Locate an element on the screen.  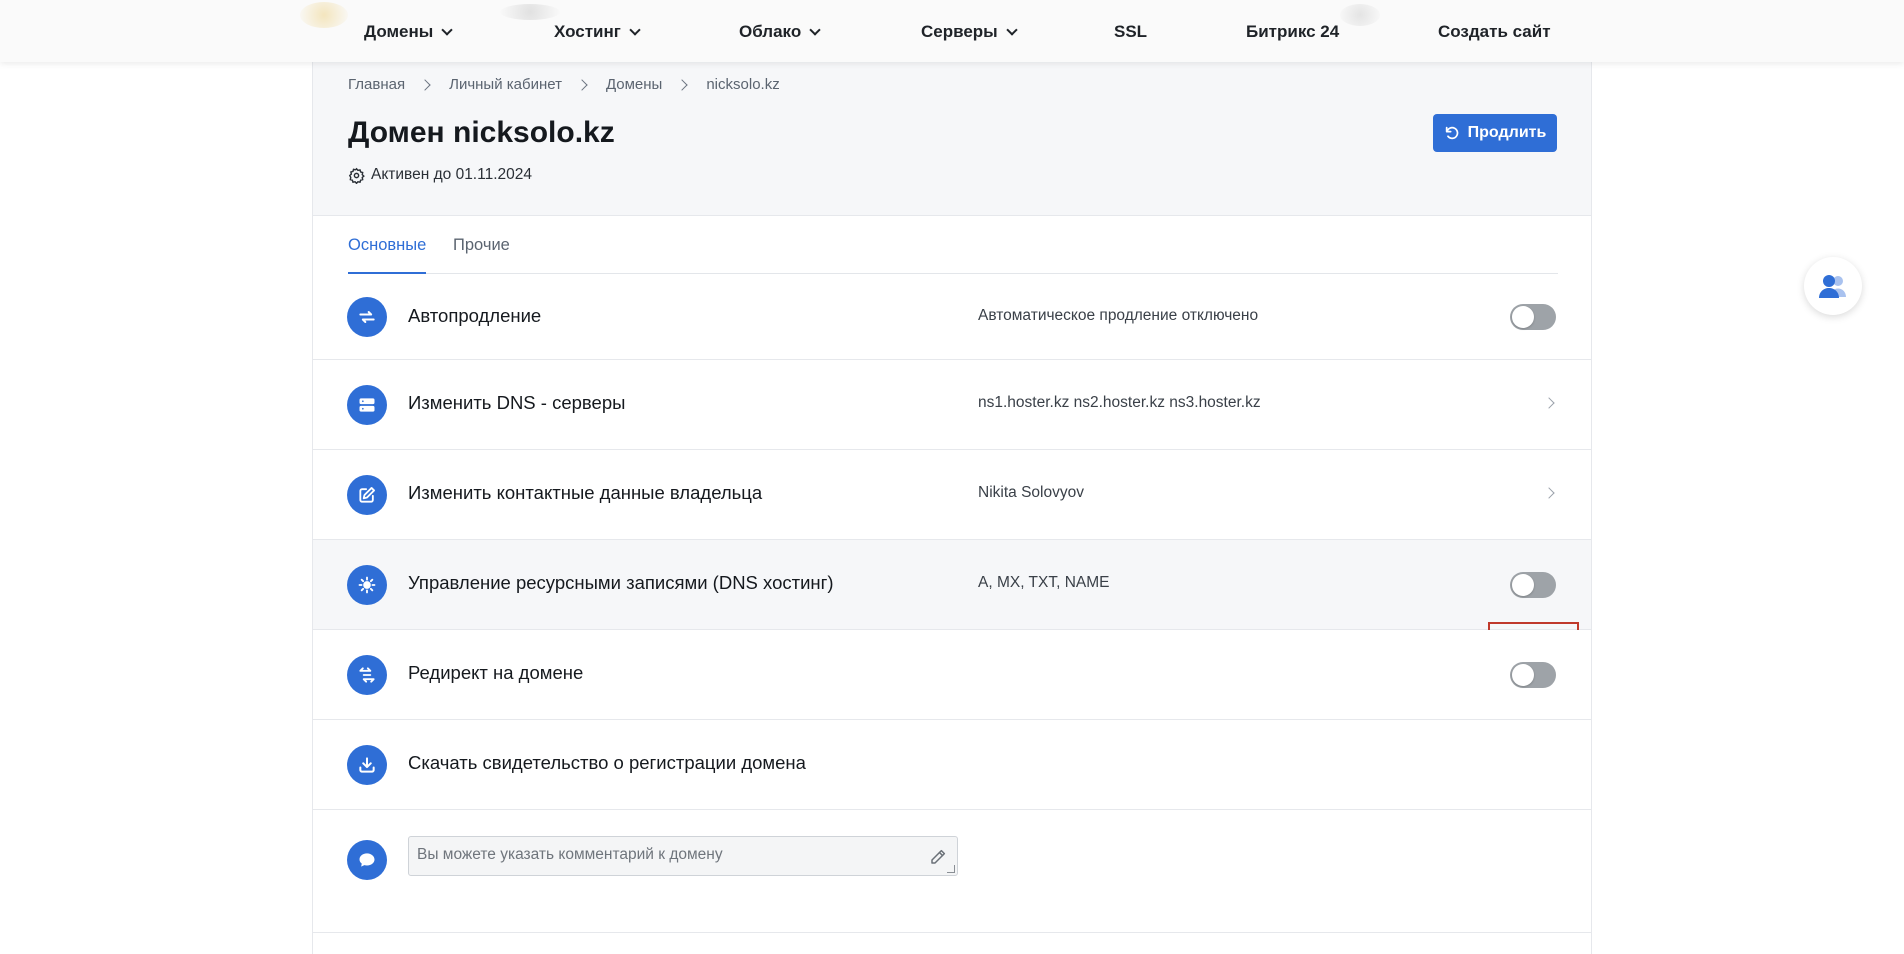
comment-row is located at coordinates (952, 872).